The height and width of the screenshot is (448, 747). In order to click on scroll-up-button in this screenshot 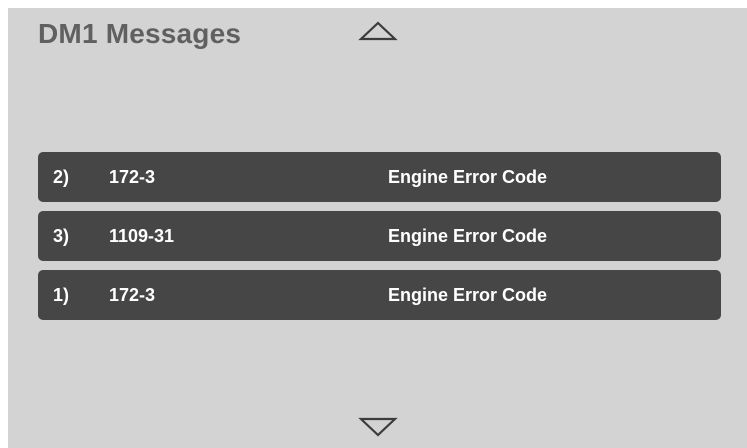, I will do `click(378, 31)`.